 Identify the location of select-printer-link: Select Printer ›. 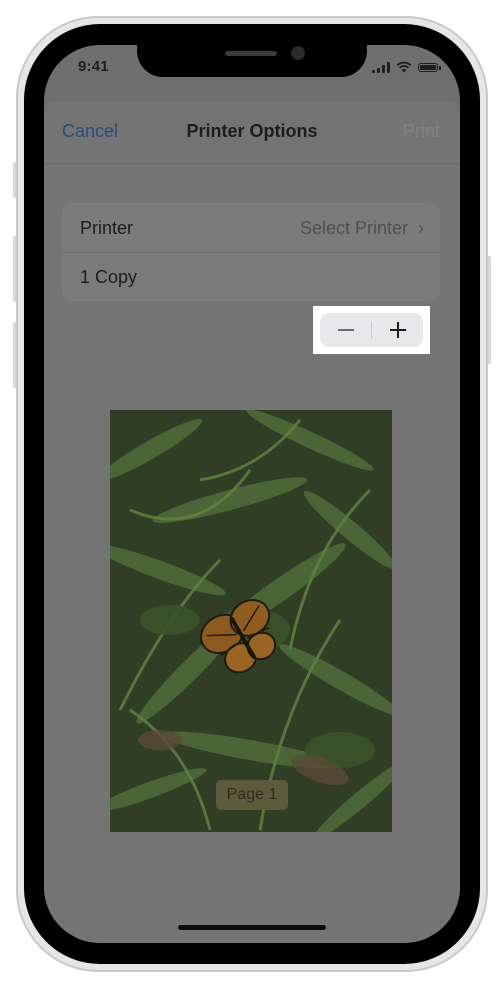
(362, 228).